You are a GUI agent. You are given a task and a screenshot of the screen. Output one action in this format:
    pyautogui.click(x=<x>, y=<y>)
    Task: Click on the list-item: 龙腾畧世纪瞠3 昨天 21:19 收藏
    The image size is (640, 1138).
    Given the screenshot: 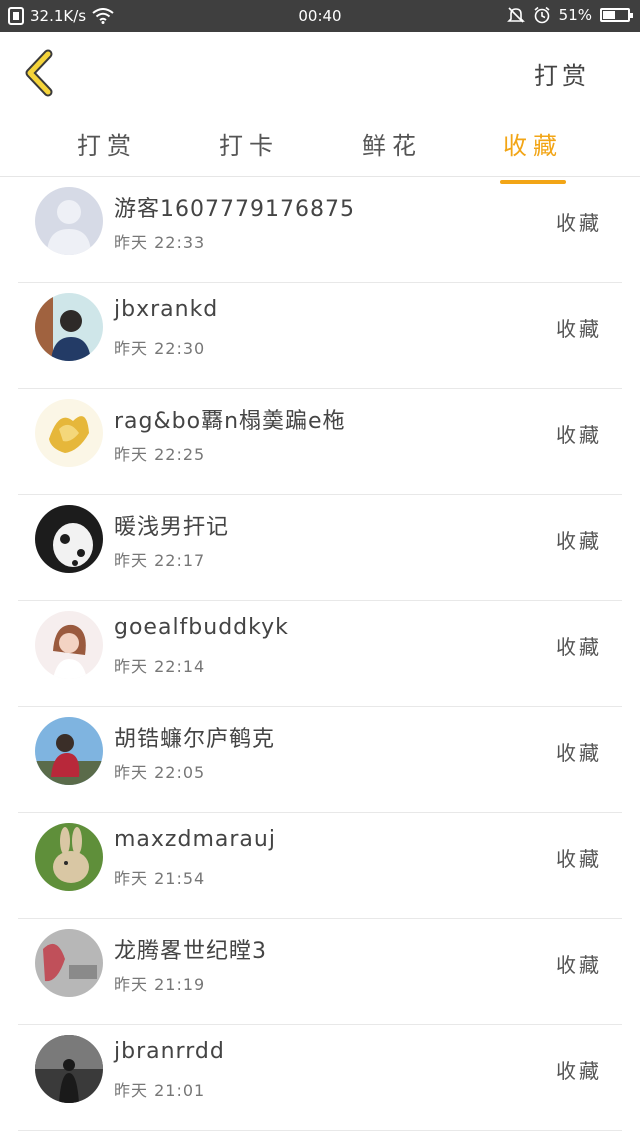 What is the action you would take?
    pyautogui.click(x=320, y=972)
    